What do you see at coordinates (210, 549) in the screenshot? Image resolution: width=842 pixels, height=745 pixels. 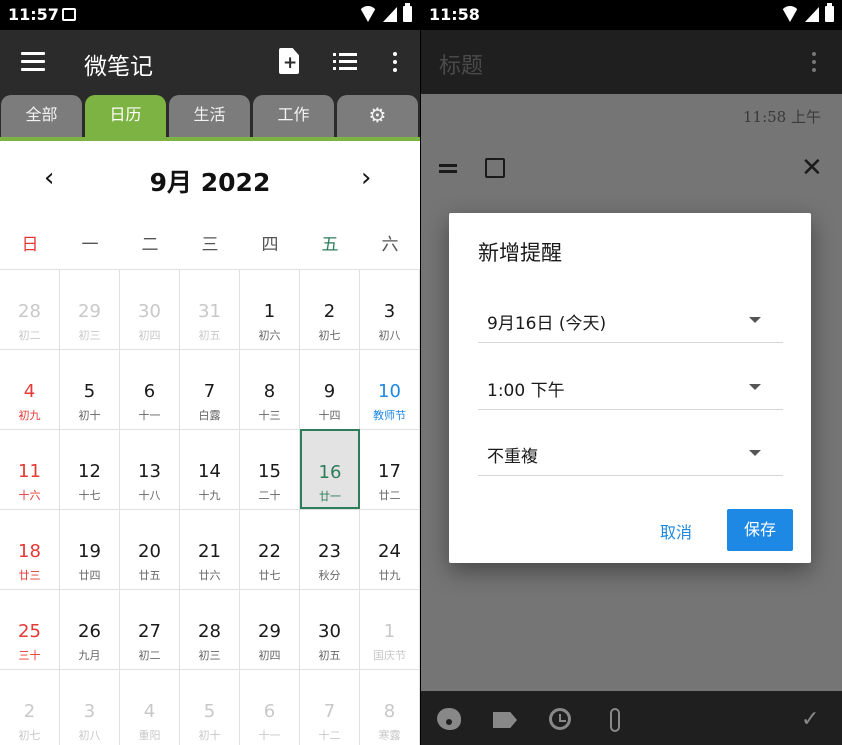 I see `calendar-day: 21 廿六` at bounding box center [210, 549].